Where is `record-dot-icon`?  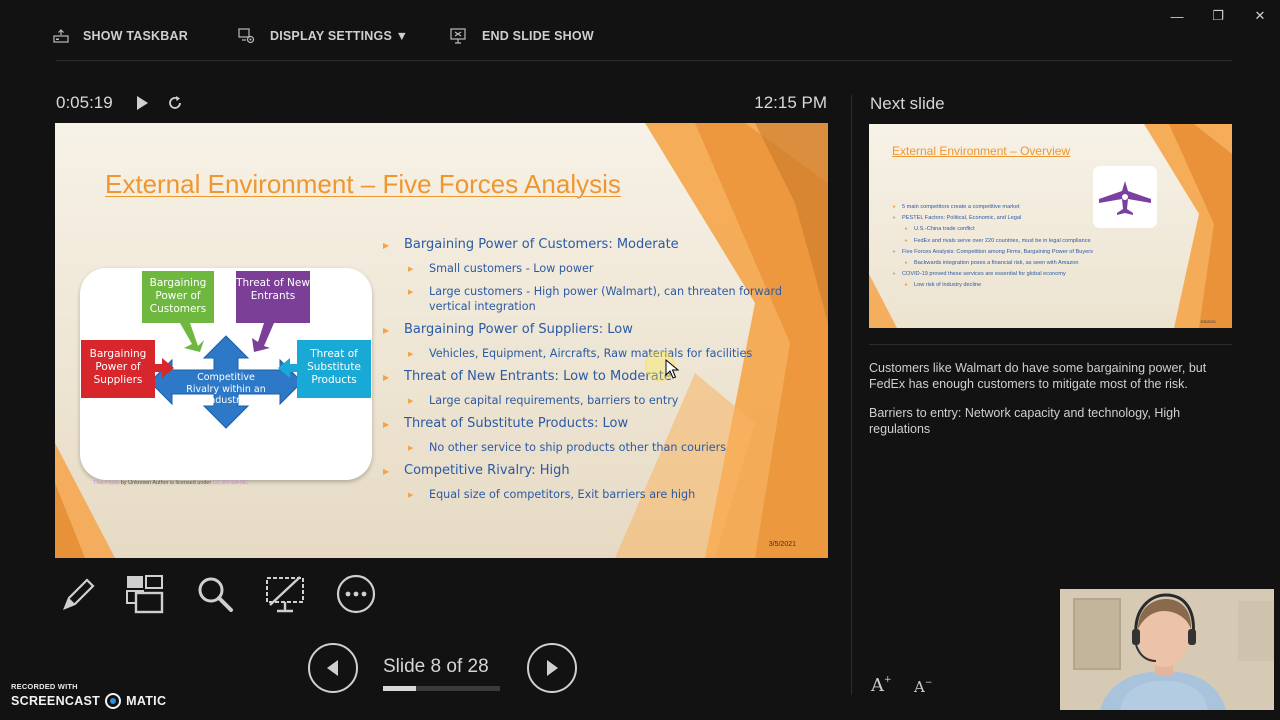 record-dot-icon is located at coordinates (113, 701).